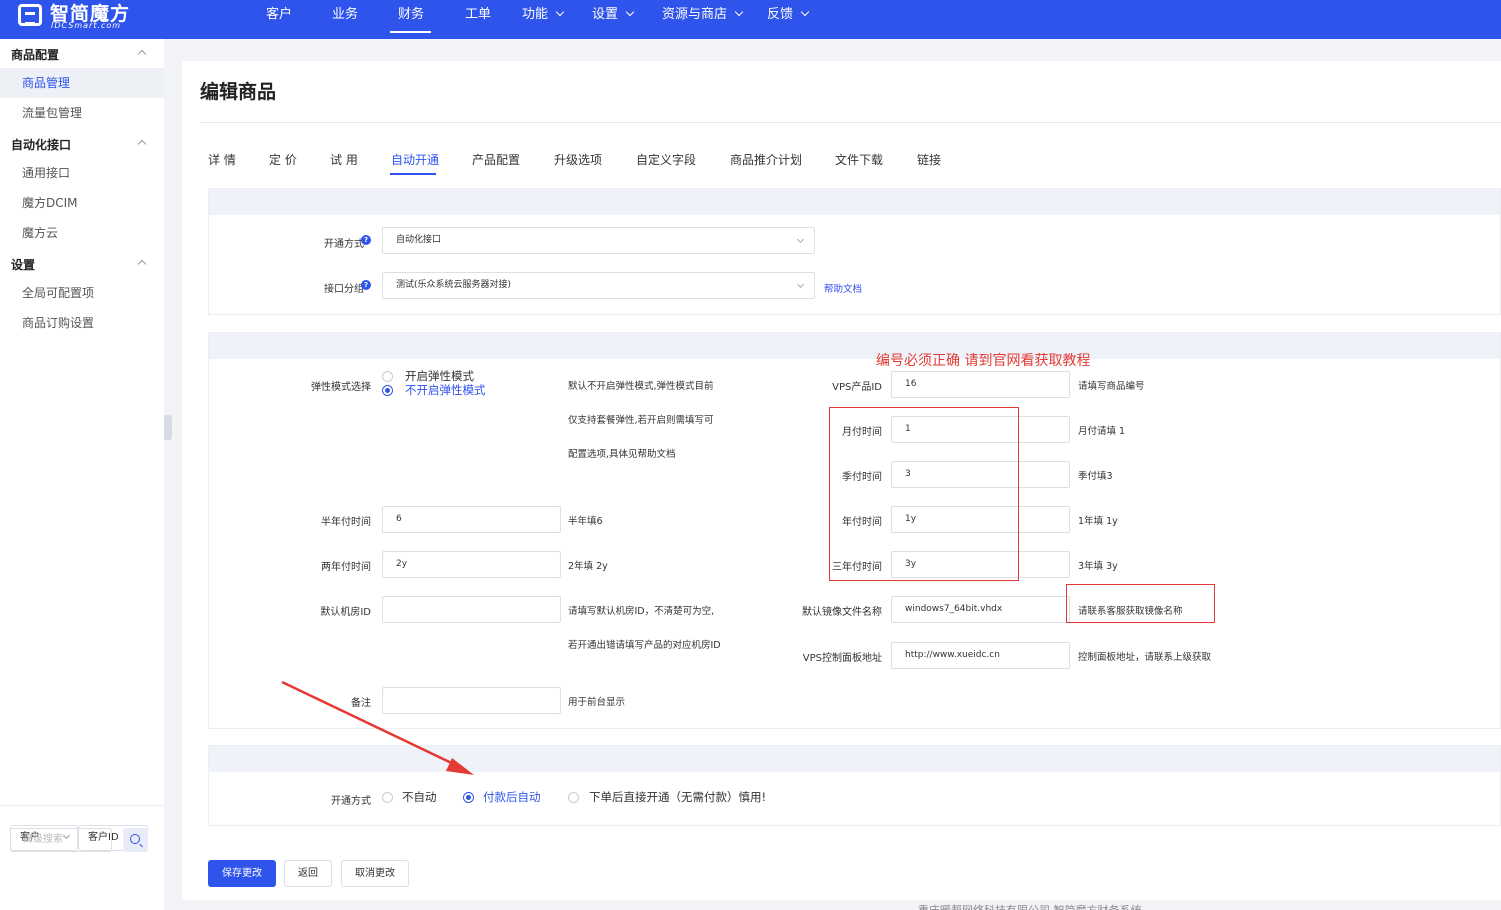 The image size is (1501, 910). Describe the element at coordinates (135, 840) in the screenshot. I see `search-button` at that location.